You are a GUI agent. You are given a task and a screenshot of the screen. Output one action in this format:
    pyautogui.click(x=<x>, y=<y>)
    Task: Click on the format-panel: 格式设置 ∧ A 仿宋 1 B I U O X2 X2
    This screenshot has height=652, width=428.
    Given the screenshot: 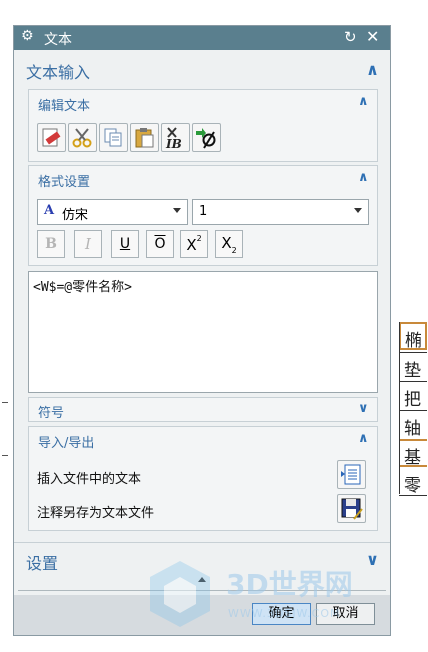 What is the action you would take?
    pyautogui.click(x=203, y=215)
    